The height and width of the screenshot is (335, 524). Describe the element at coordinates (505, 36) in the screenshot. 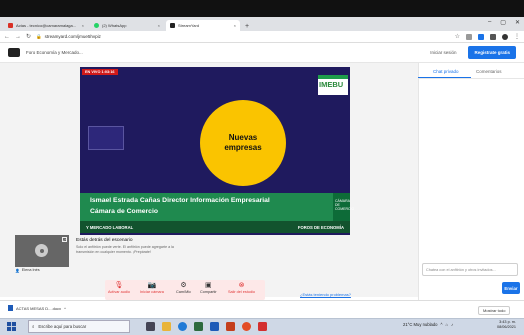

I see `profile-avatar` at that location.